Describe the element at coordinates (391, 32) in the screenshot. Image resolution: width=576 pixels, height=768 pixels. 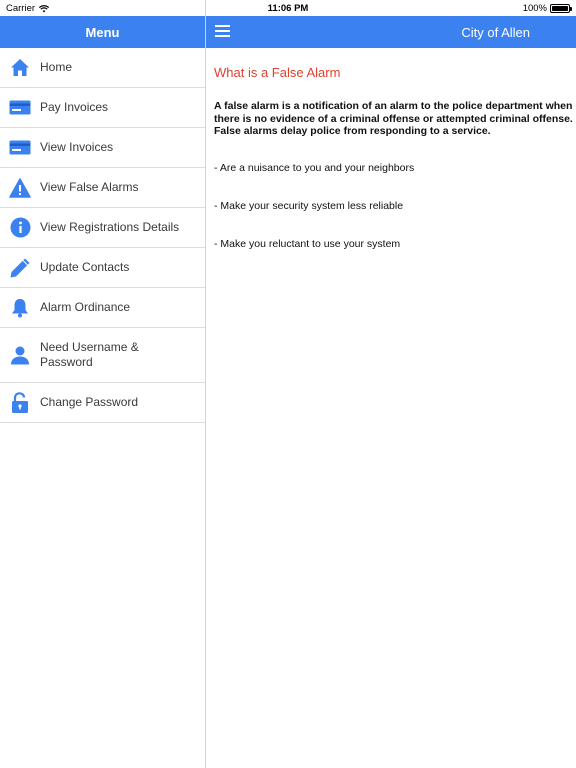
I see `main-header: City of Allen` at that location.